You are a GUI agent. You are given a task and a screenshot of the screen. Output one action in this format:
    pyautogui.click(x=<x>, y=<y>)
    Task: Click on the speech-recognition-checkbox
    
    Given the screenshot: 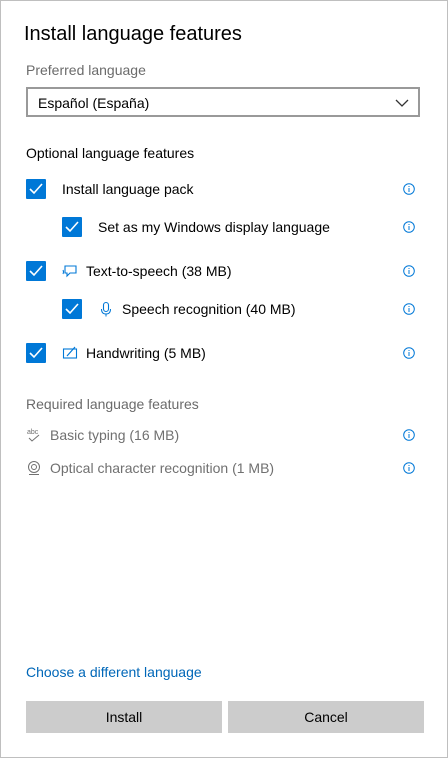 What is the action you would take?
    pyautogui.click(x=72, y=309)
    